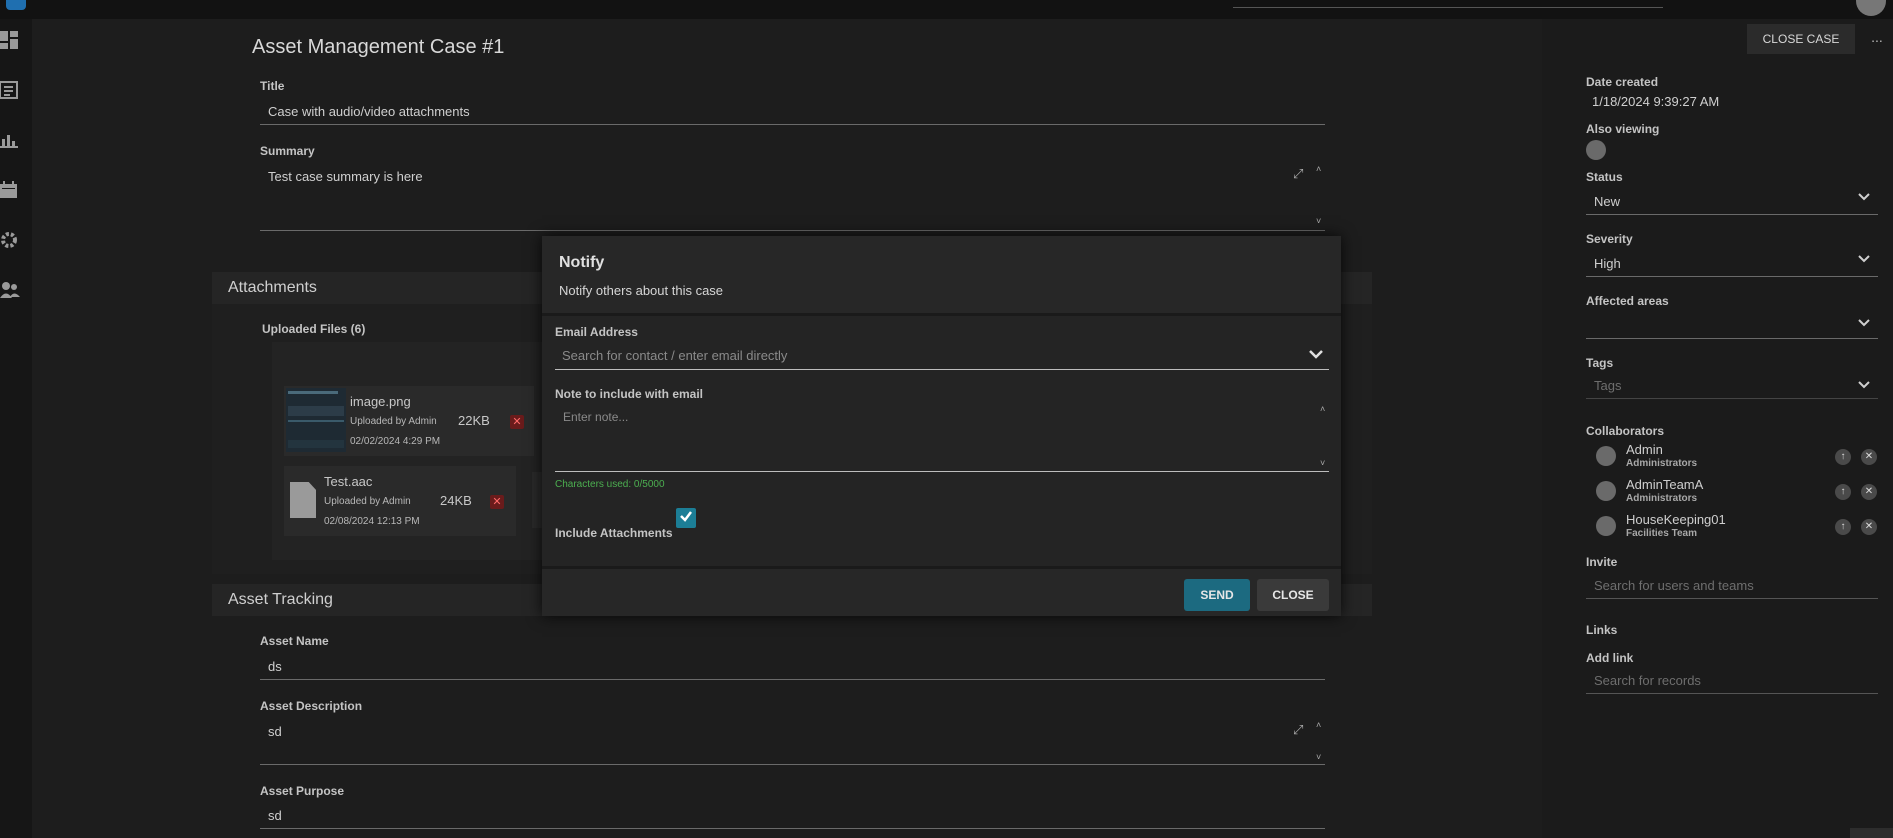 The width and height of the screenshot is (1893, 838). I want to click on audio-file-icon, so click(303, 500).